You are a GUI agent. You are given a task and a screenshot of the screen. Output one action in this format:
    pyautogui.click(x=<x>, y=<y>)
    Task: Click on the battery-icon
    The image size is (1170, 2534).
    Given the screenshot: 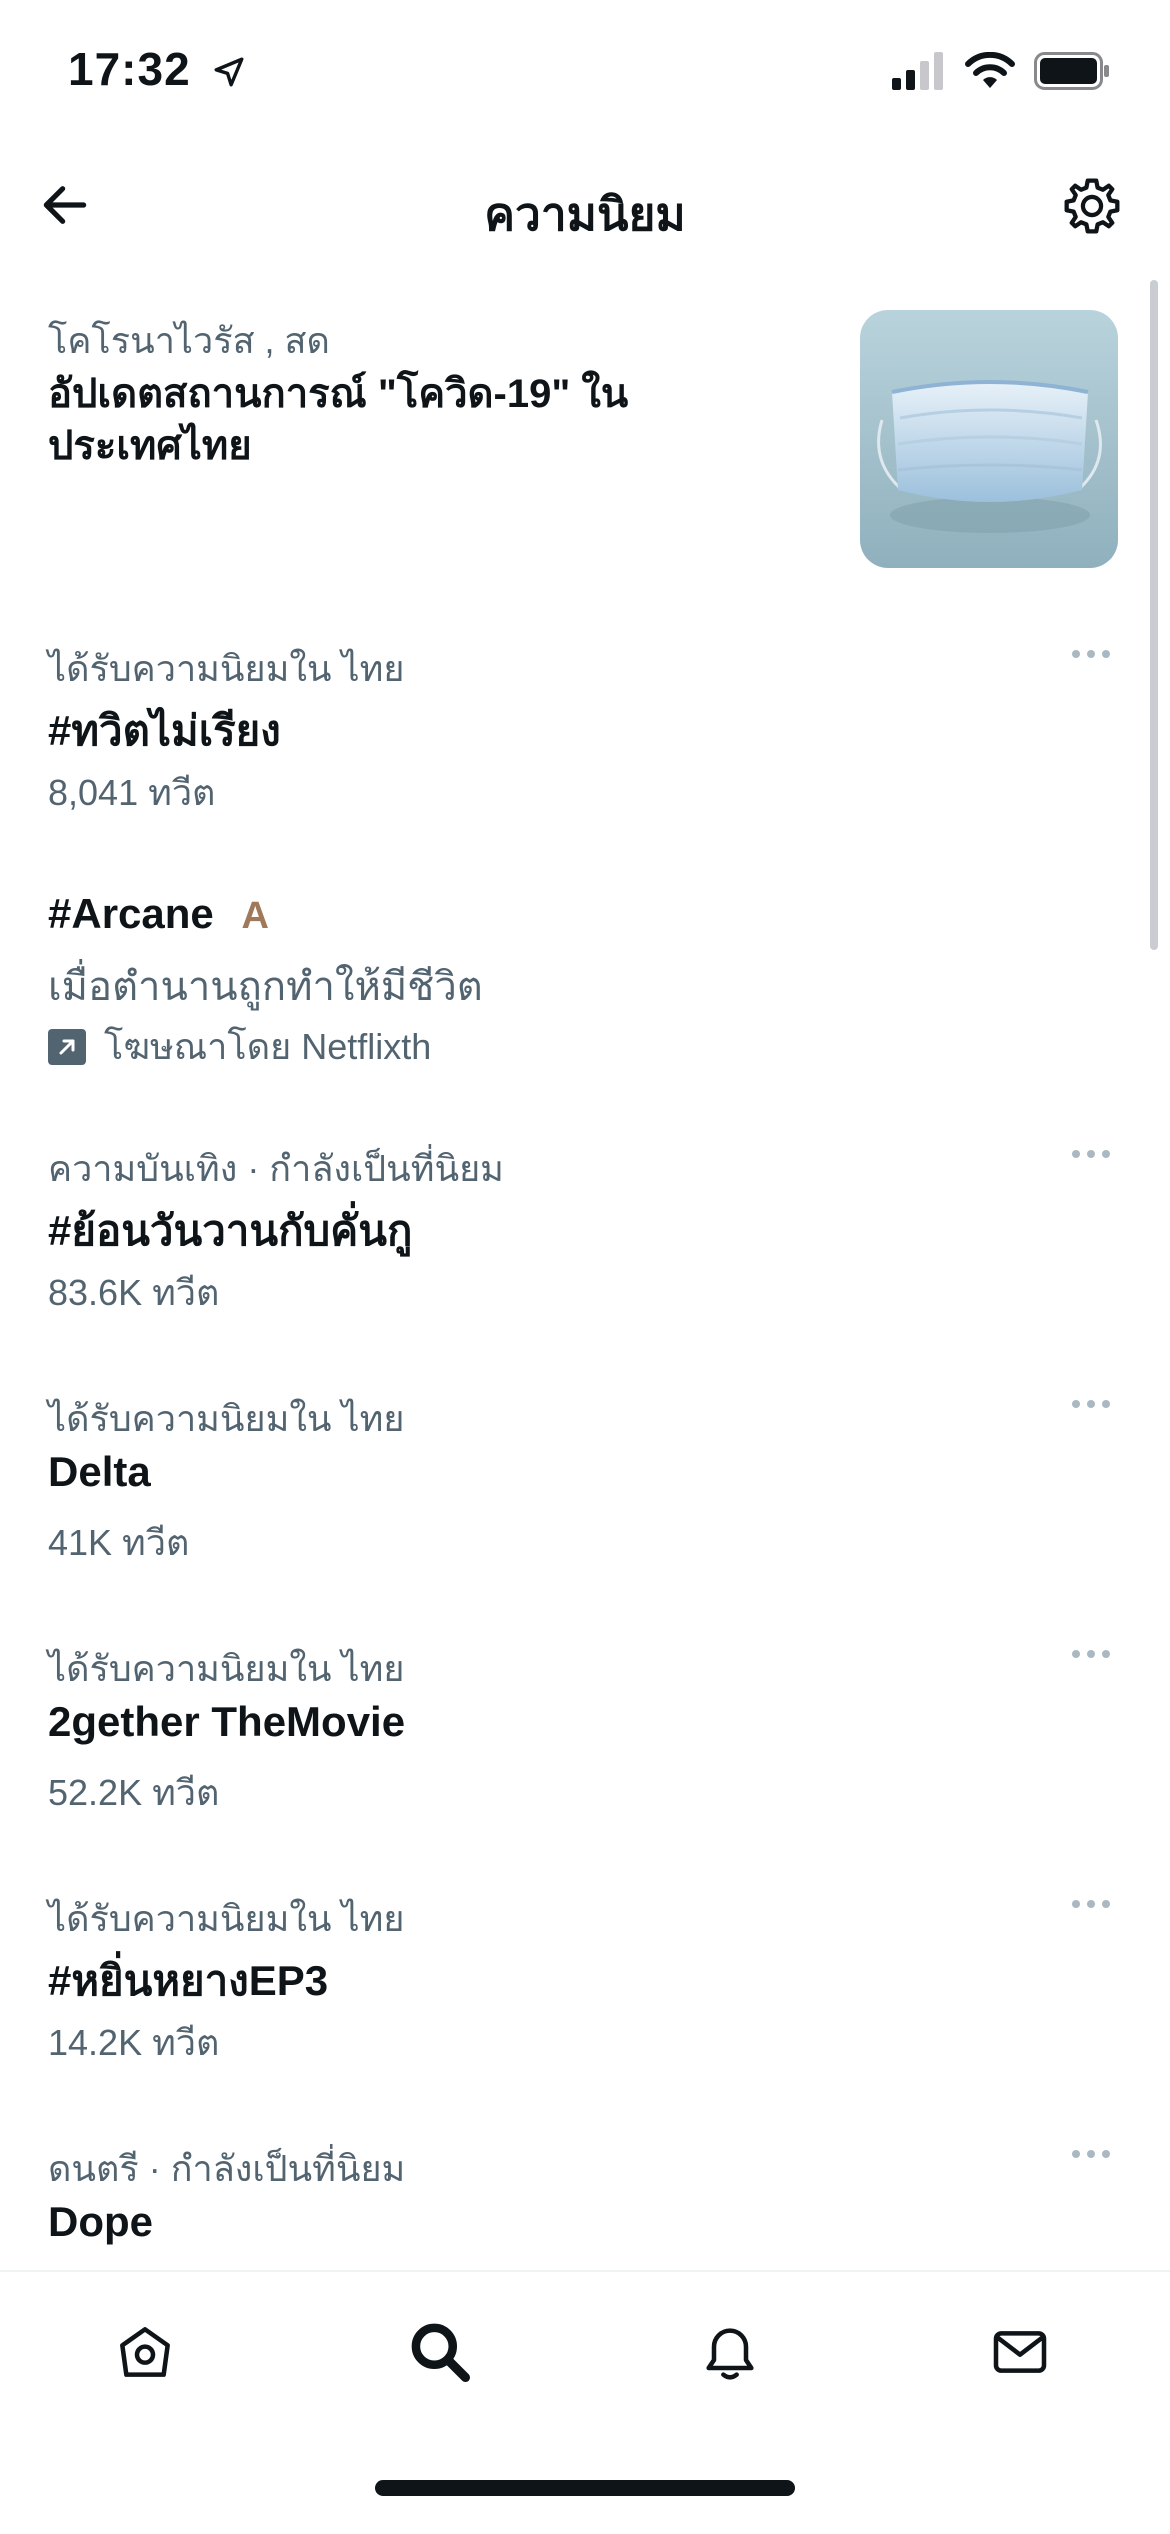 What is the action you would take?
    pyautogui.click(x=1072, y=73)
    